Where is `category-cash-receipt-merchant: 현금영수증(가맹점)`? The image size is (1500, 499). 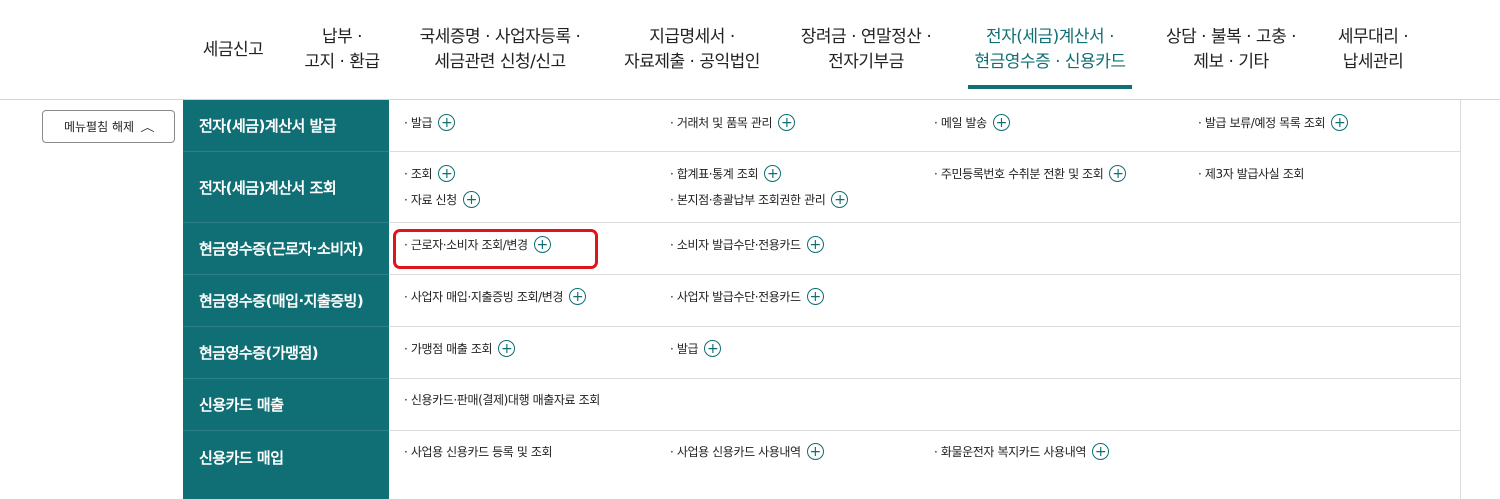
category-cash-receipt-merchant: 현금영수증(가맹점) is located at coordinates (286, 353).